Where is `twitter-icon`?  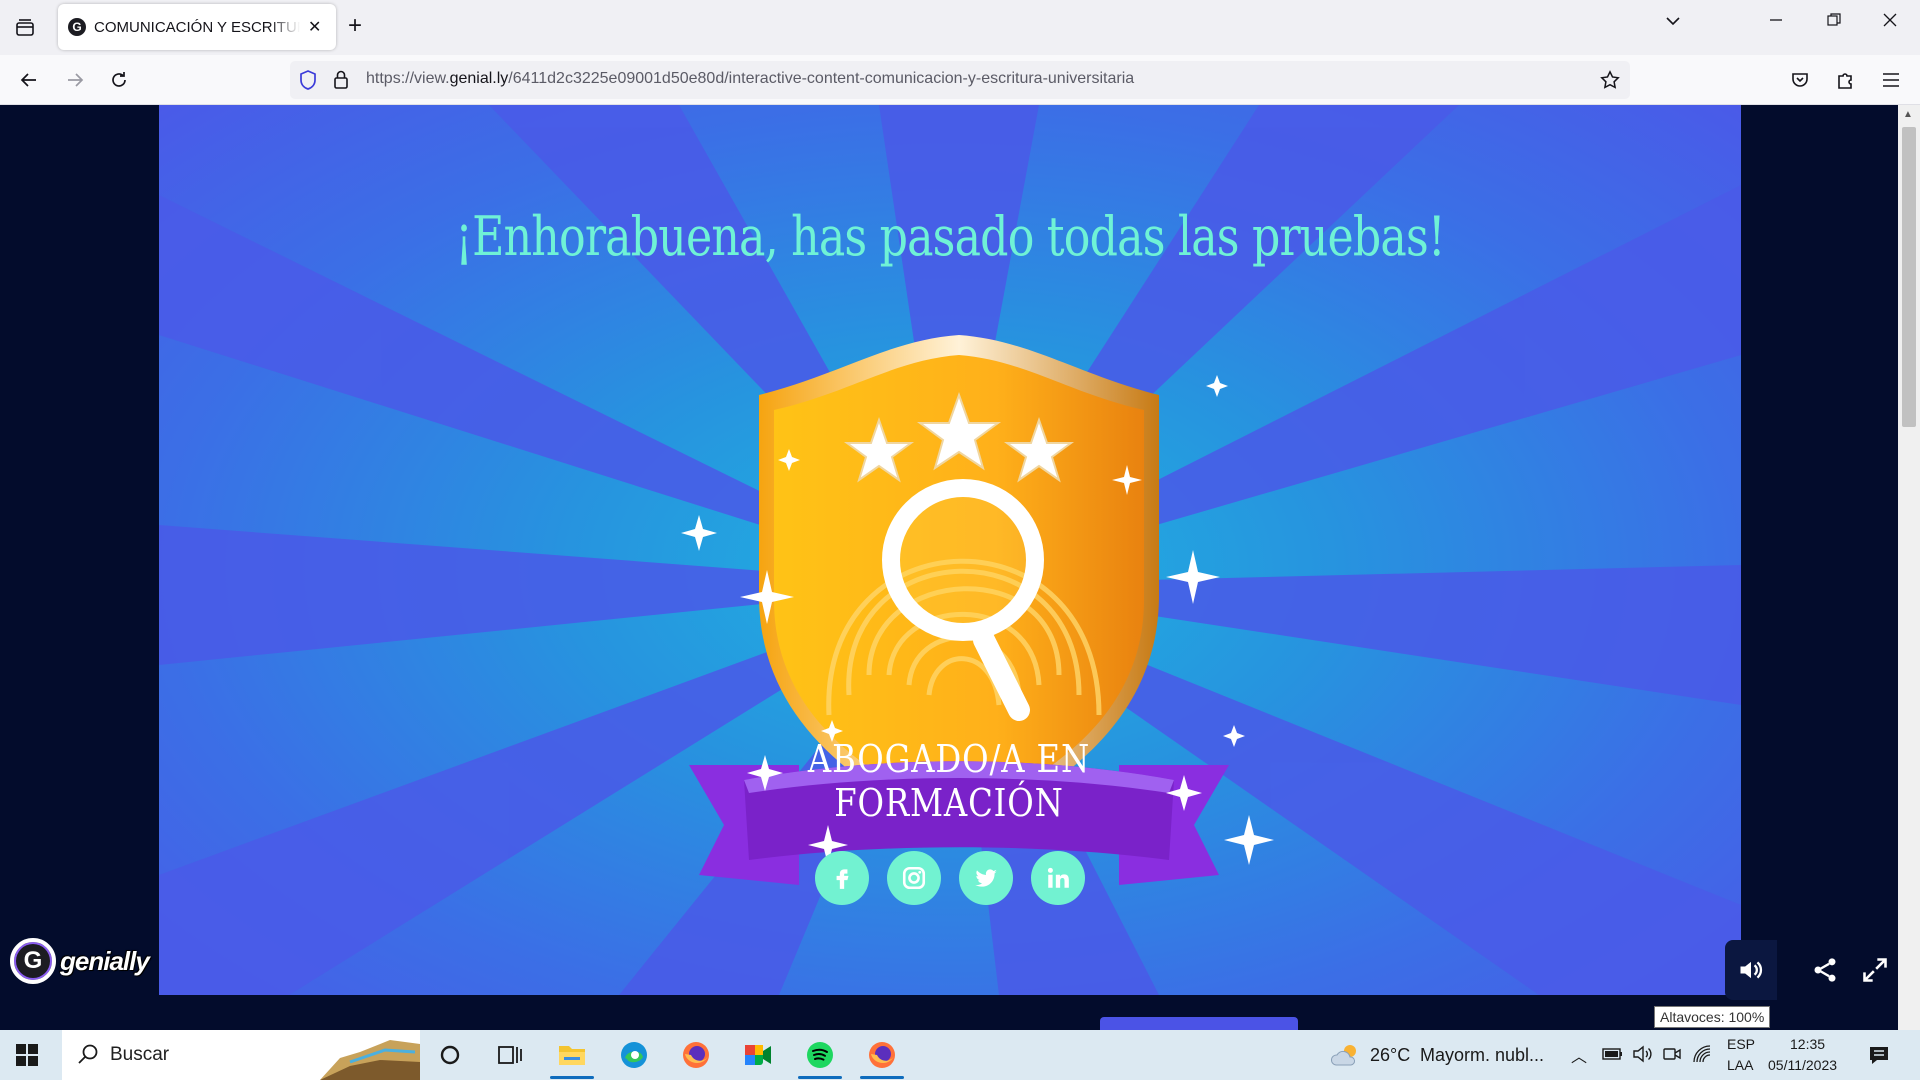 twitter-icon is located at coordinates (986, 878).